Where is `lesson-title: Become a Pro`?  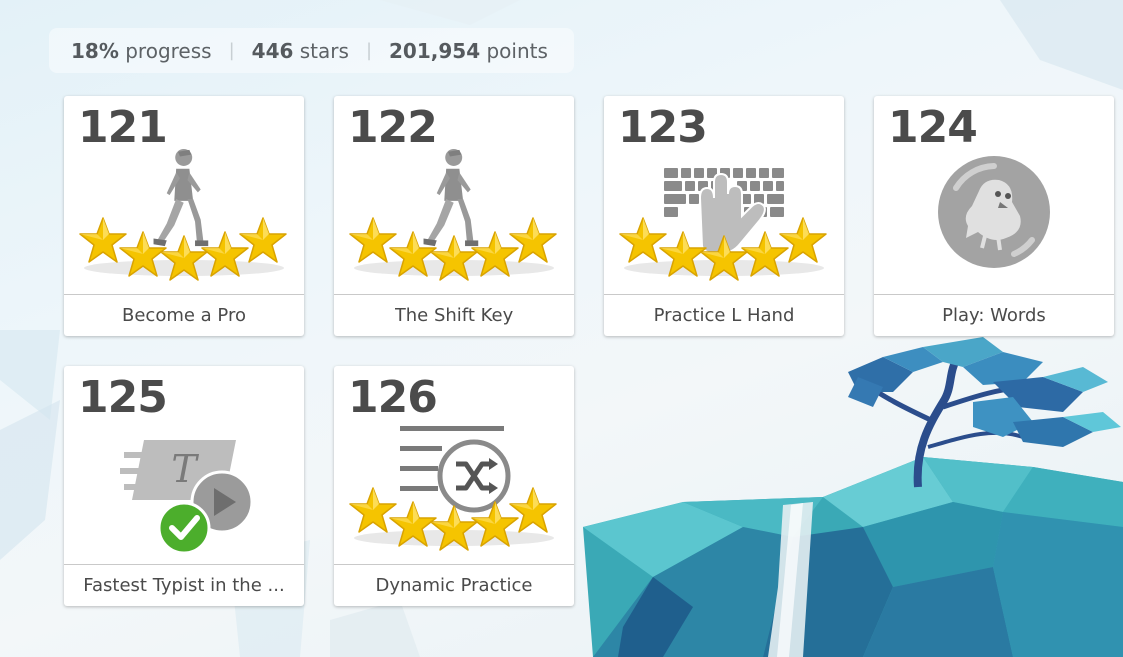 lesson-title: Become a Pro is located at coordinates (184, 315).